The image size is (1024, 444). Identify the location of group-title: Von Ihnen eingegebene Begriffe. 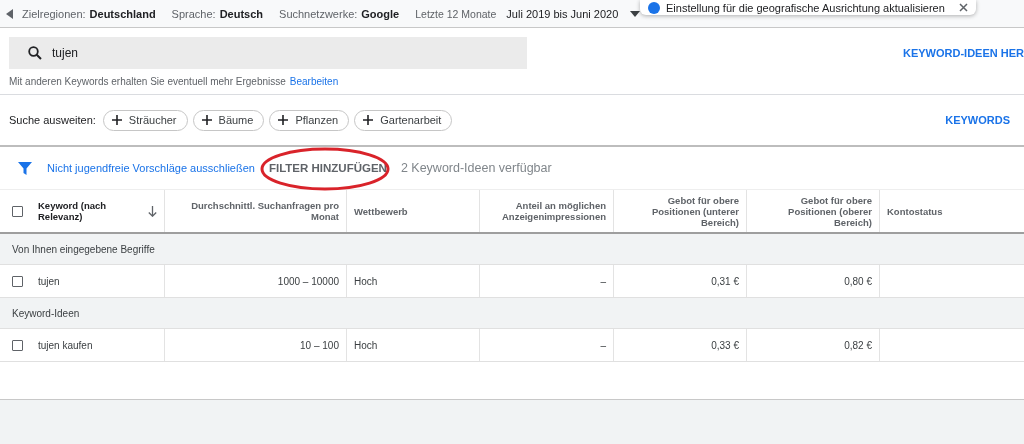
(83, 249).